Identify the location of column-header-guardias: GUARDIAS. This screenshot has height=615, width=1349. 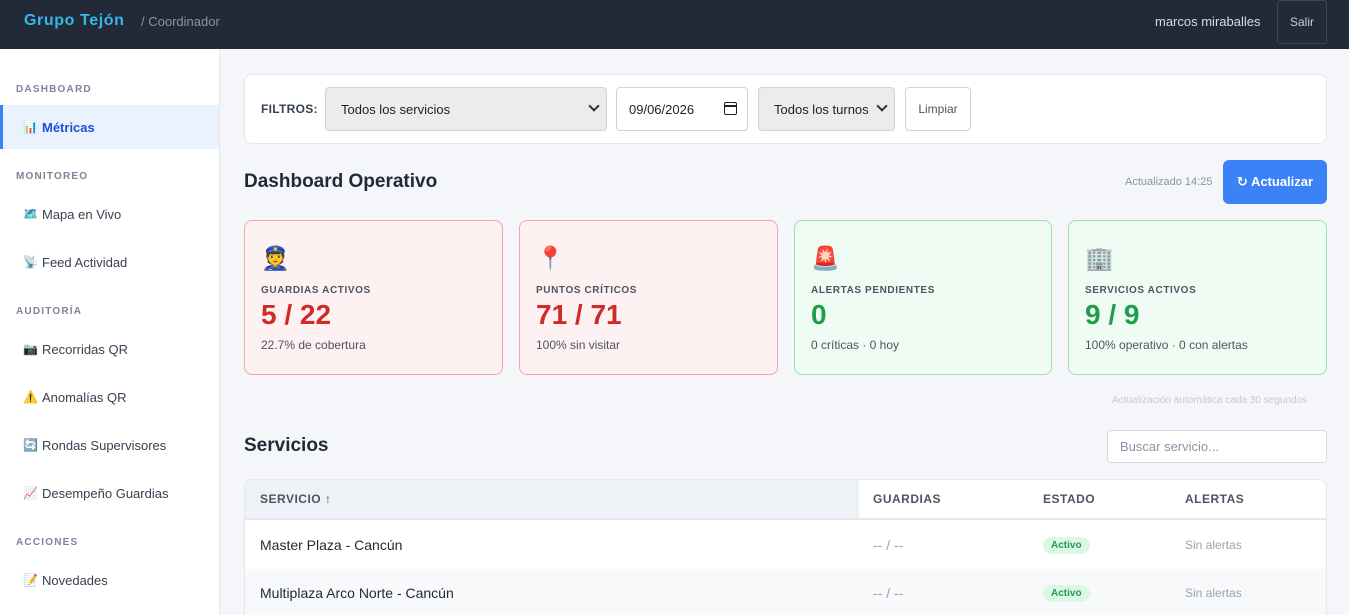
(953, 499).